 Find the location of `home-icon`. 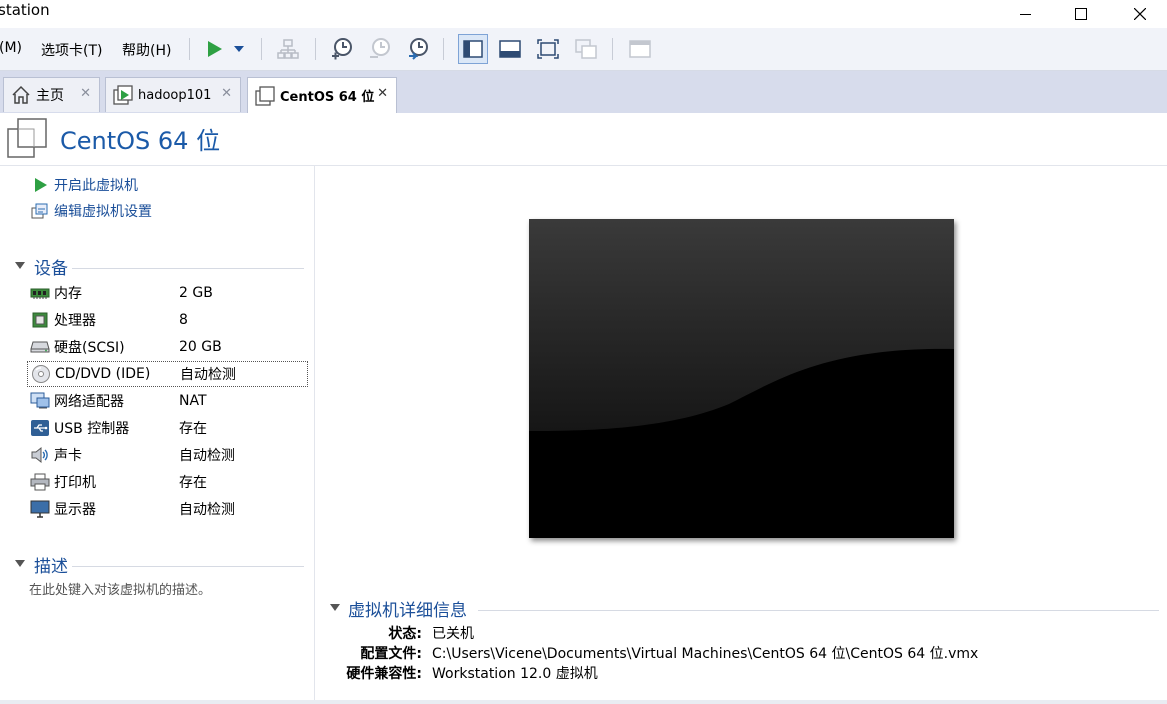

home-icon is located at coordinates (21, 95).